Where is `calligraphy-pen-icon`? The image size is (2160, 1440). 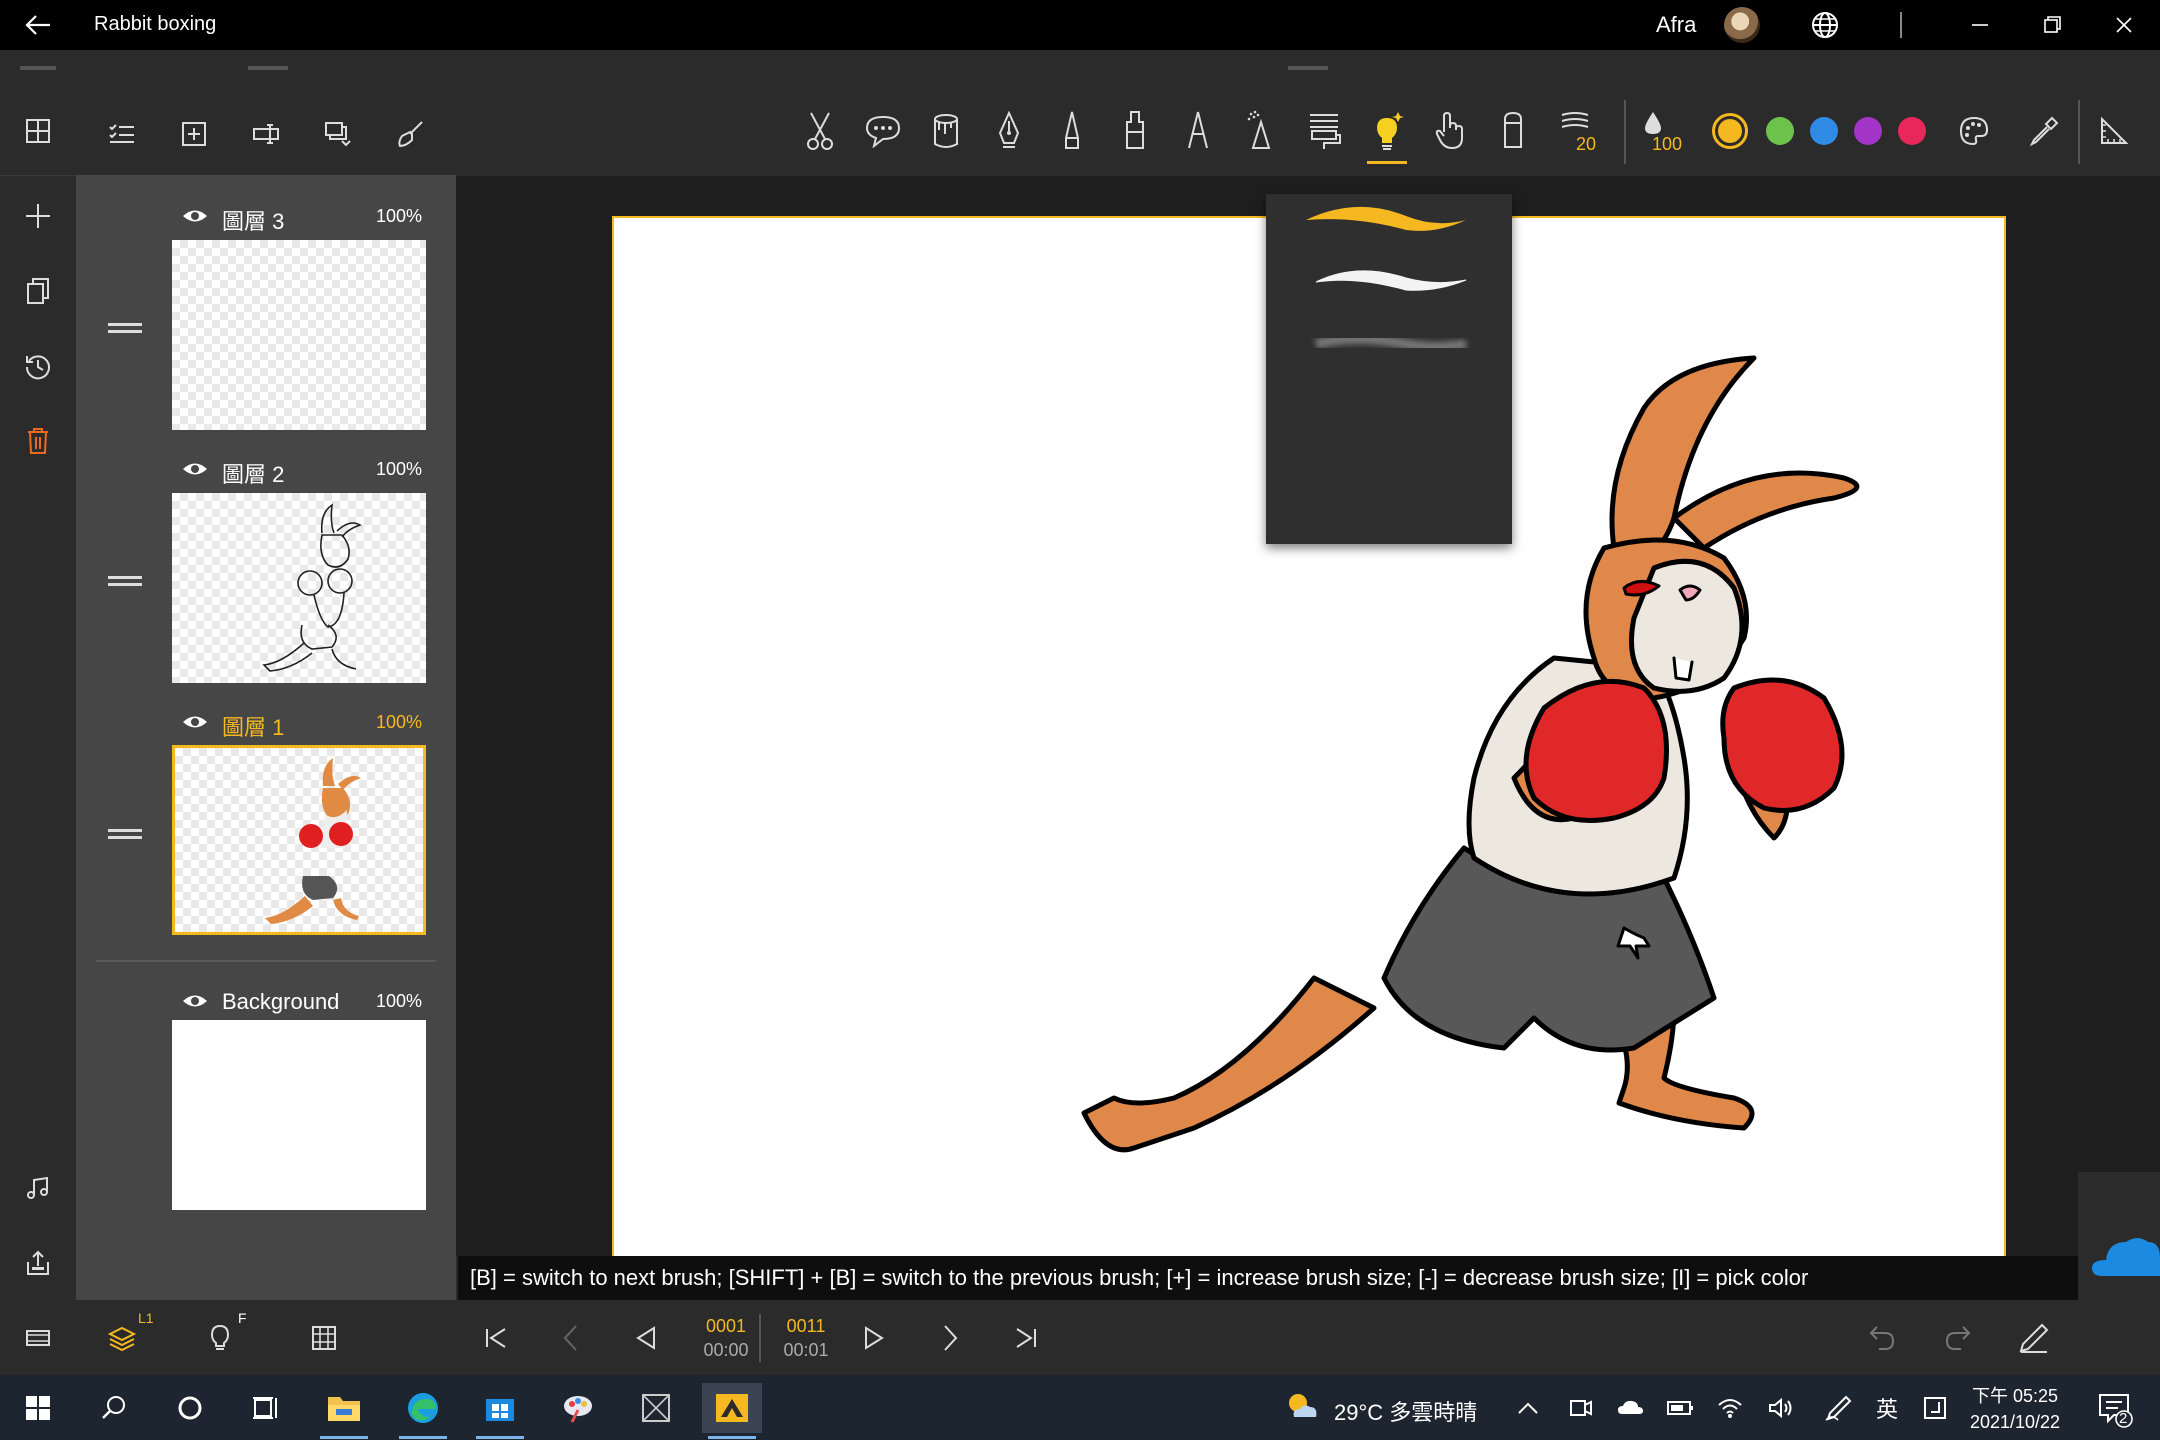 calligraphy-pen-icon is located at coordinates (1198, 131).